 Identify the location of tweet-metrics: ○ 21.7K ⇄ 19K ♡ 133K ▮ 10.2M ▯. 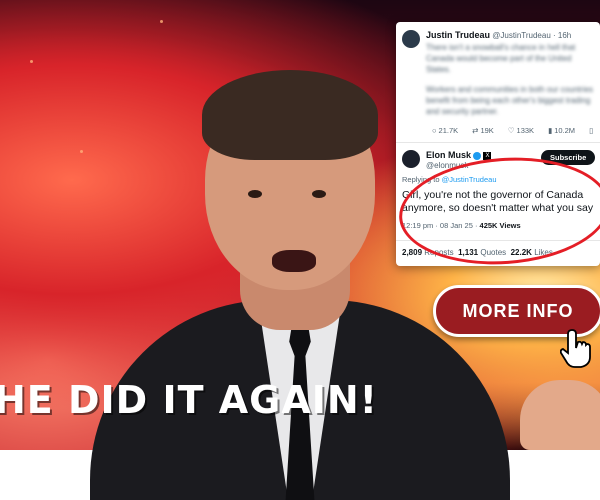
(512, 130).